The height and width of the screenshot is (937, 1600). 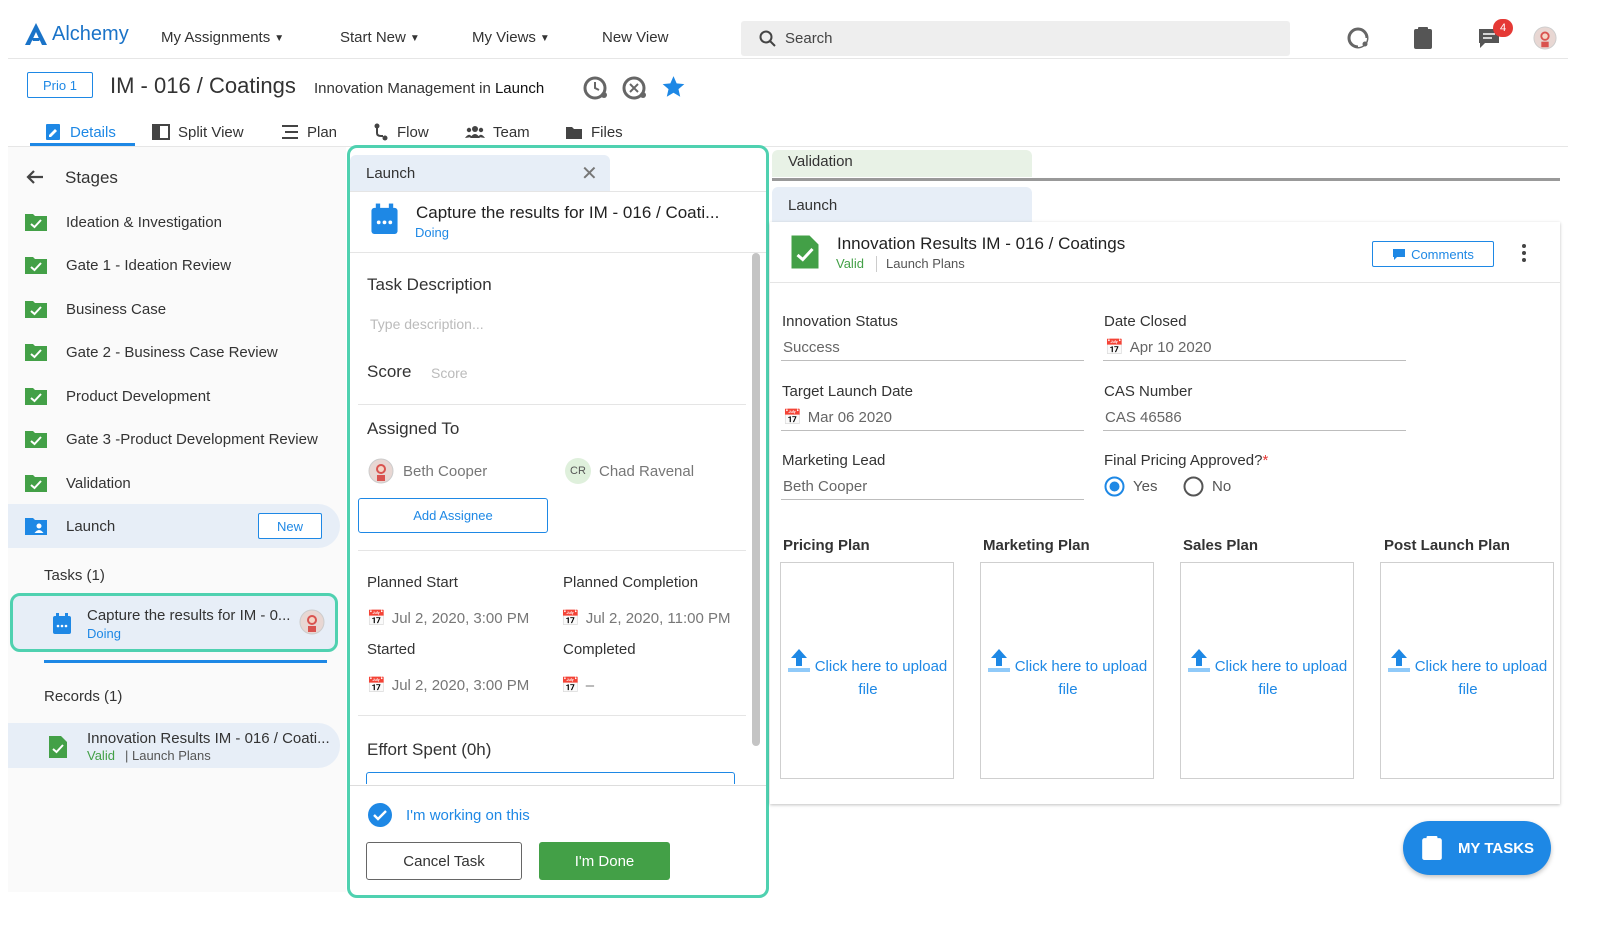 What do you see at coordinates (1358, 38) in the screenshot?
I see `activity-icon` at bounding box center [1358, 38].